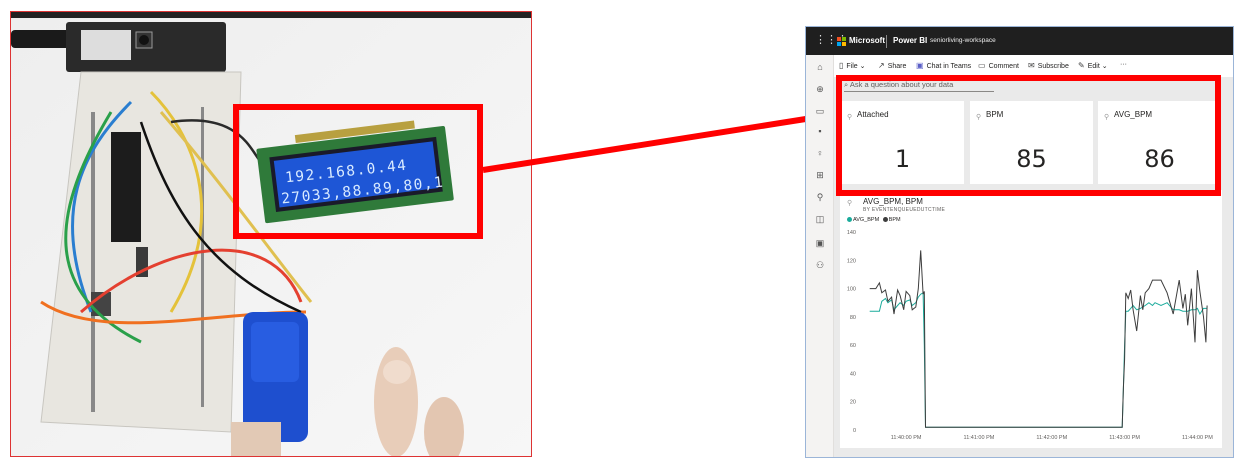 The height and width of the screenshot is (462, 1246). I want to click on goals-icon: ♀, so click(820, 153).